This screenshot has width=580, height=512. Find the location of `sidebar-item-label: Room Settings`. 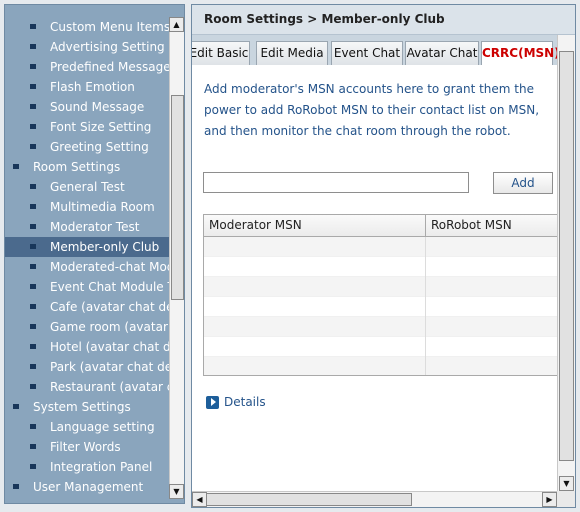

sidebar-item-label: Room Settings is located at coordinates (77, 167).